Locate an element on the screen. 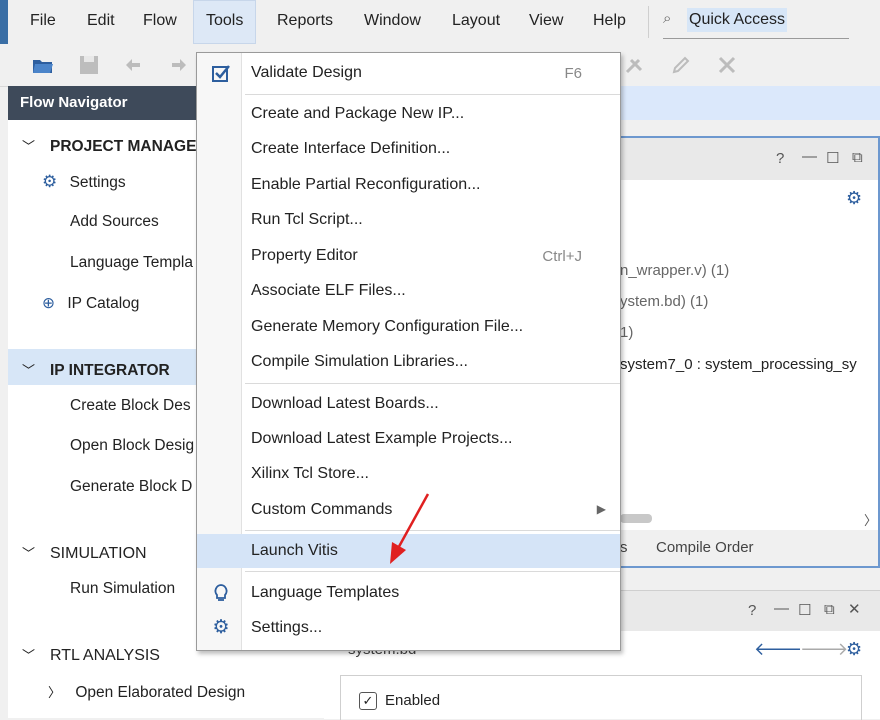 The height and width of the screenshot is (720, 880). source-line-bd: ystem.bd) (1) is located at coordinates (664, 301).